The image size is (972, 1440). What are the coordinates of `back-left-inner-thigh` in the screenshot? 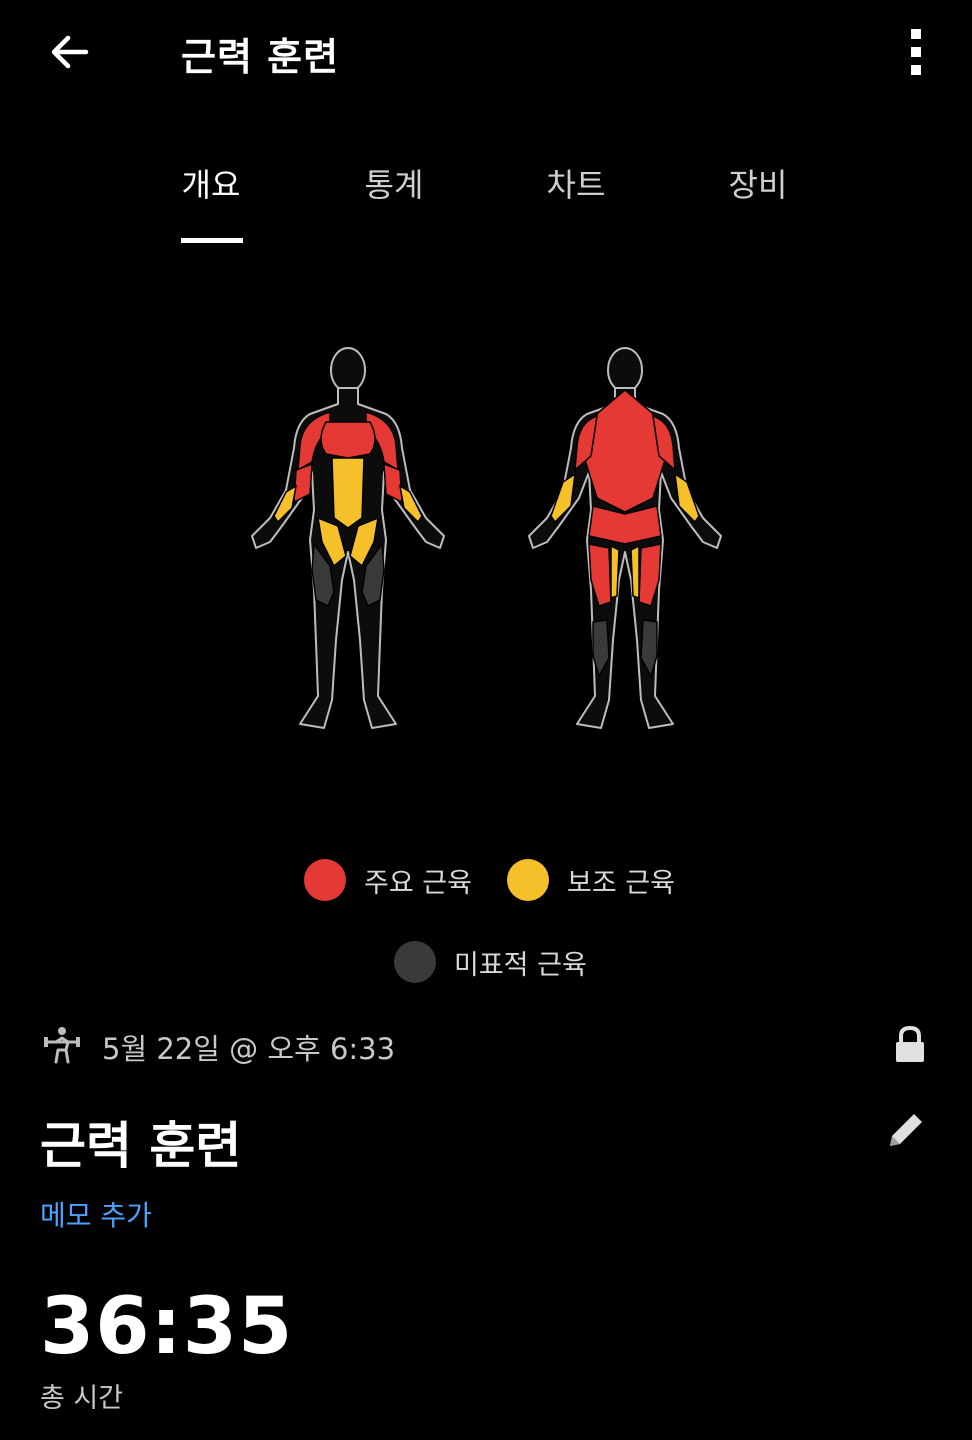 It's located at (615, 572).